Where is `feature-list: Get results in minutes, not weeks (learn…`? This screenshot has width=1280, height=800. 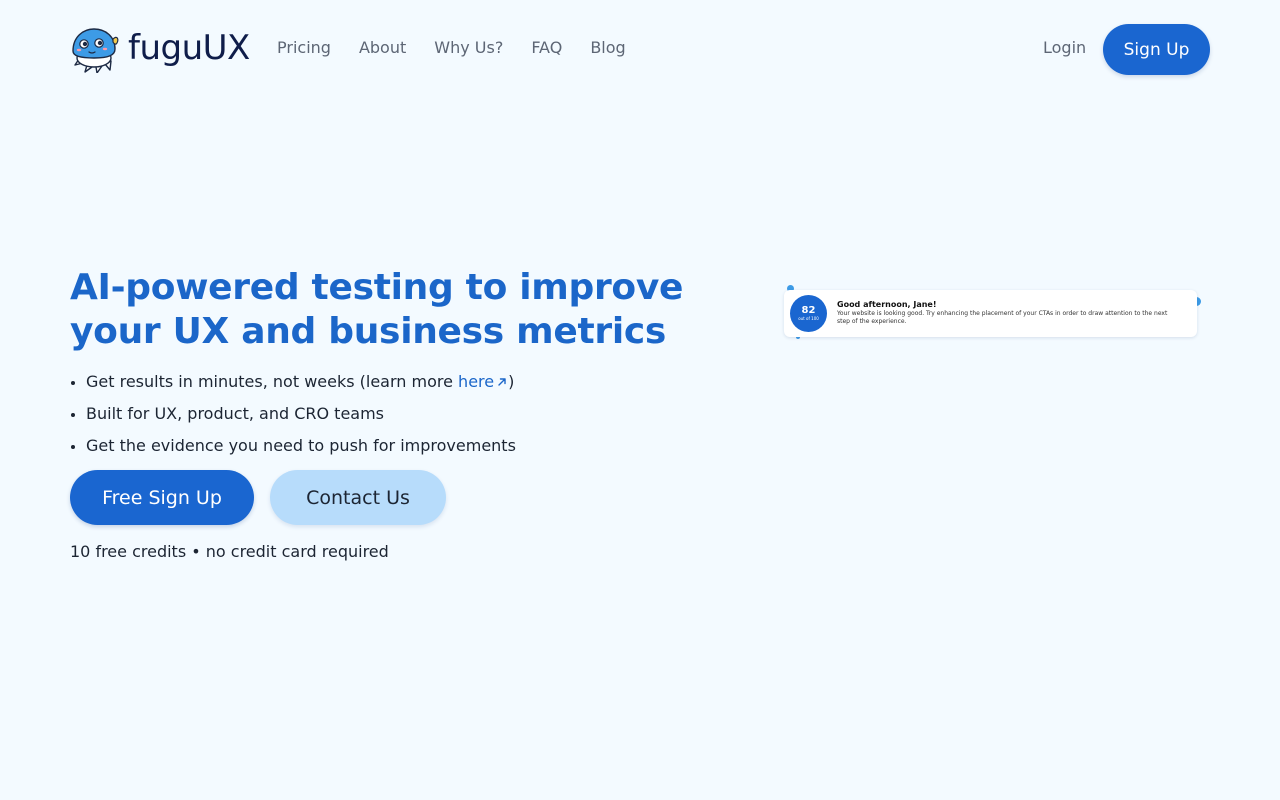
feature-list: Get results in minutes, not weeks (learn… is located at coordinates (293, 414).